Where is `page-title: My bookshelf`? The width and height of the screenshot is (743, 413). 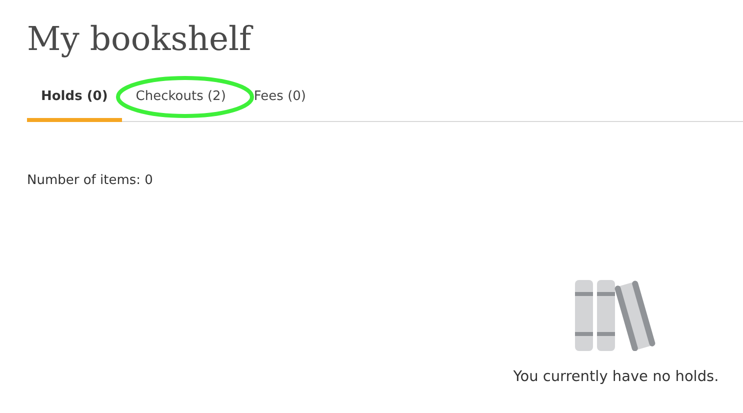
page-title: My bookshelf is located at coordinates (140, 39).